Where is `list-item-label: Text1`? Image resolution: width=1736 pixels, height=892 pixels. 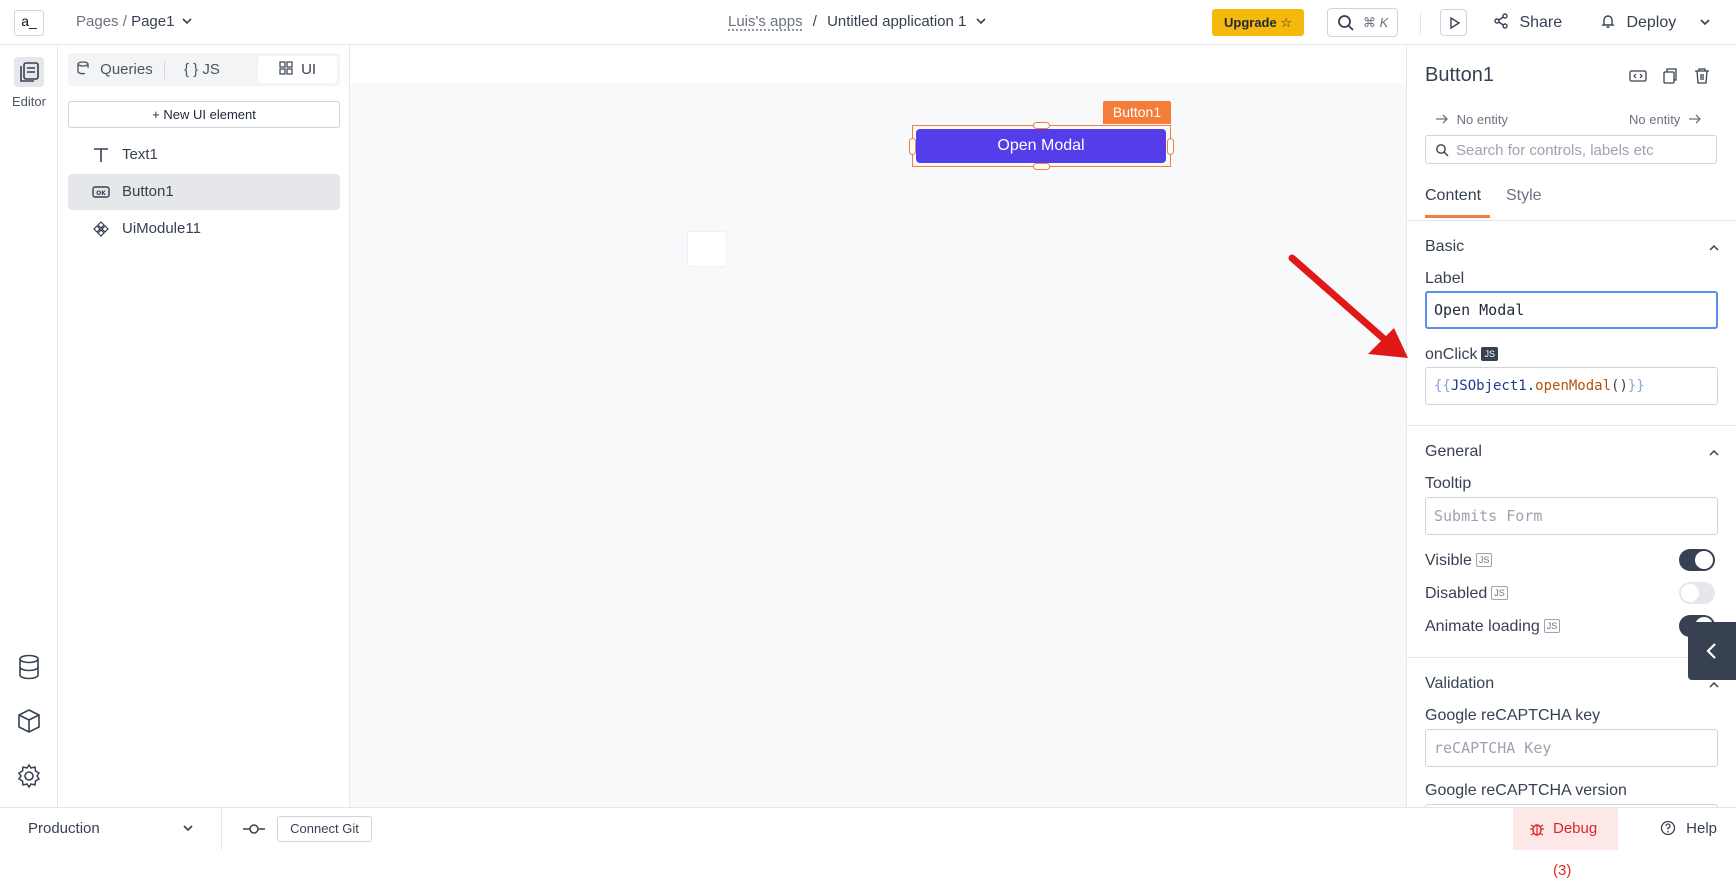
list-item-label: Text1 is located at coordinates (140, 154).